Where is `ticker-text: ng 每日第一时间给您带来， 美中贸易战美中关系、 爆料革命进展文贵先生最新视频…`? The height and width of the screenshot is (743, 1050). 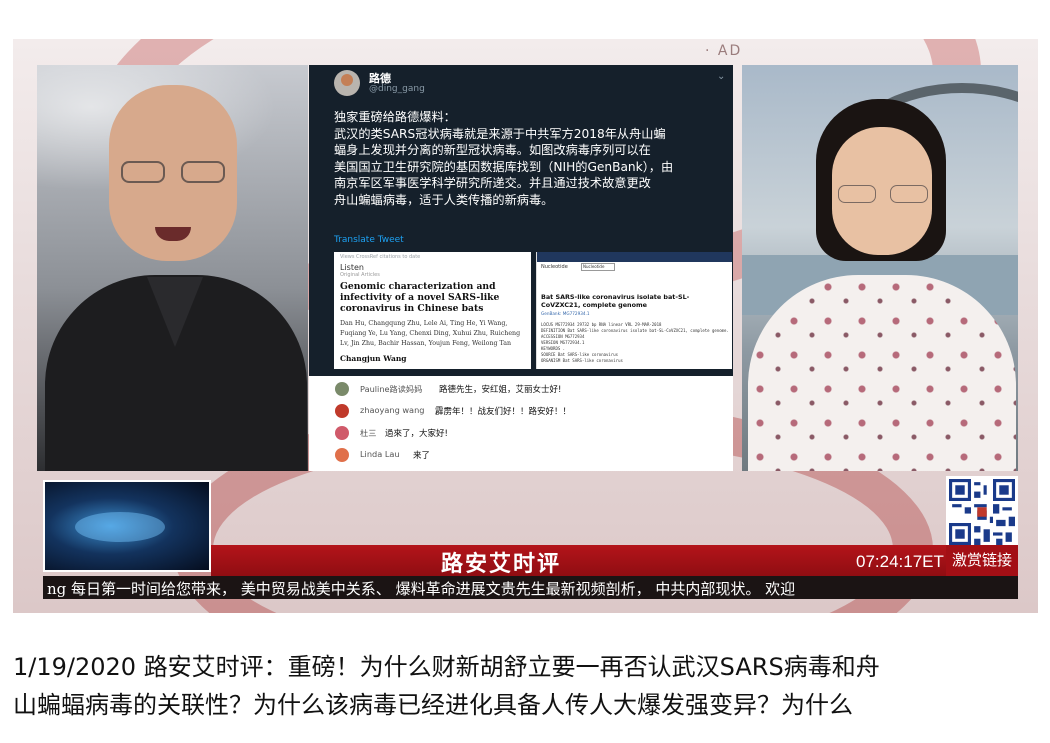 ticker-text: ng 每日第一时间给您带来， 美中贸易战美中关系、 爆料革命进展文贵先生最新视频… is located at coordinates (421, 589).